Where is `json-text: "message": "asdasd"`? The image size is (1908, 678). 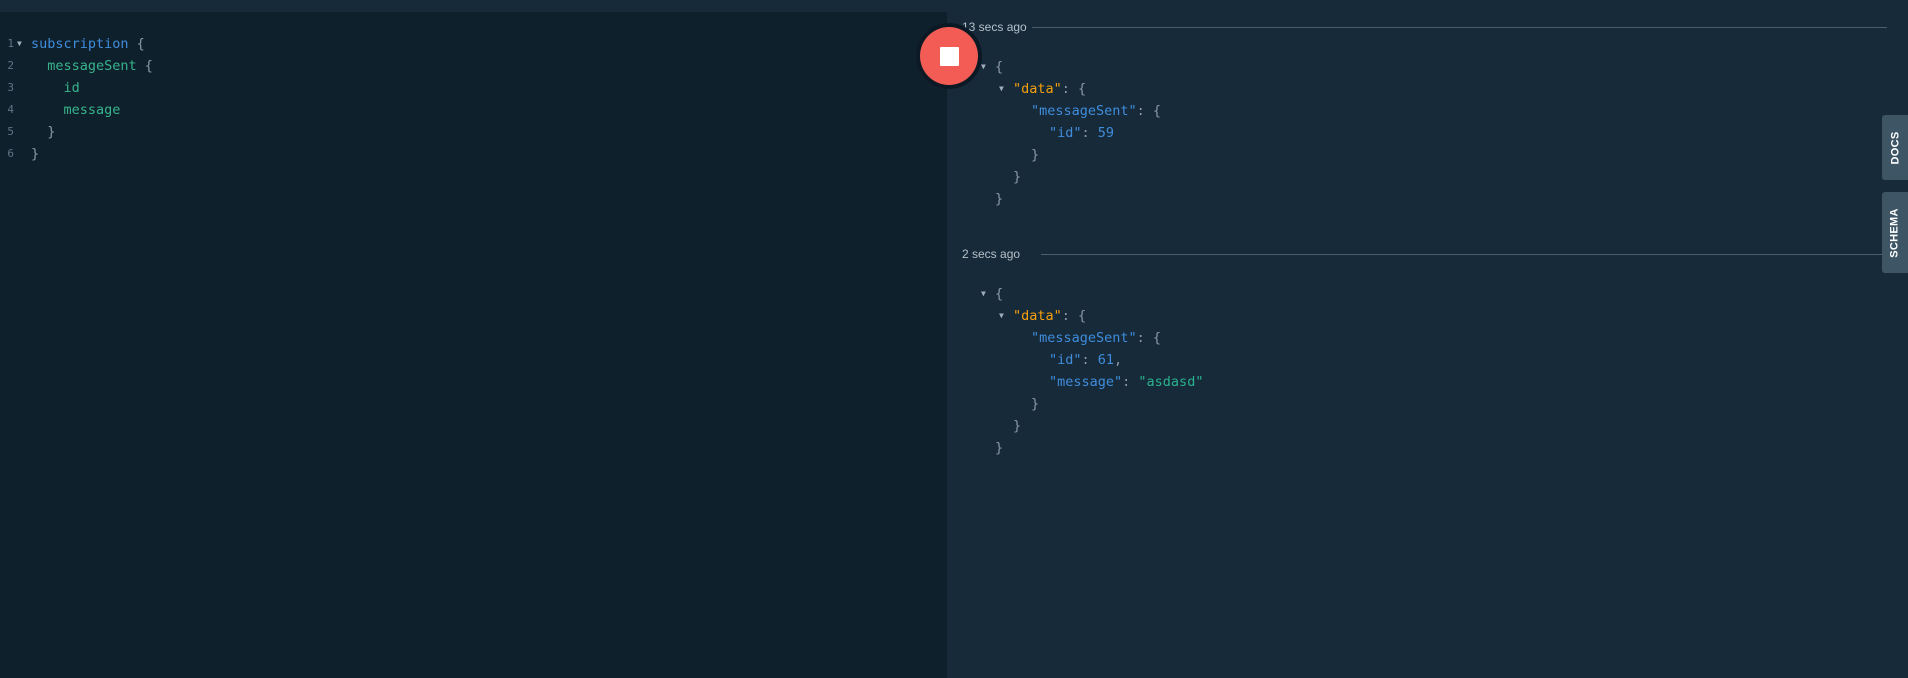
json-text: "message": "asdasd" is located at coordinates (1126, 382).